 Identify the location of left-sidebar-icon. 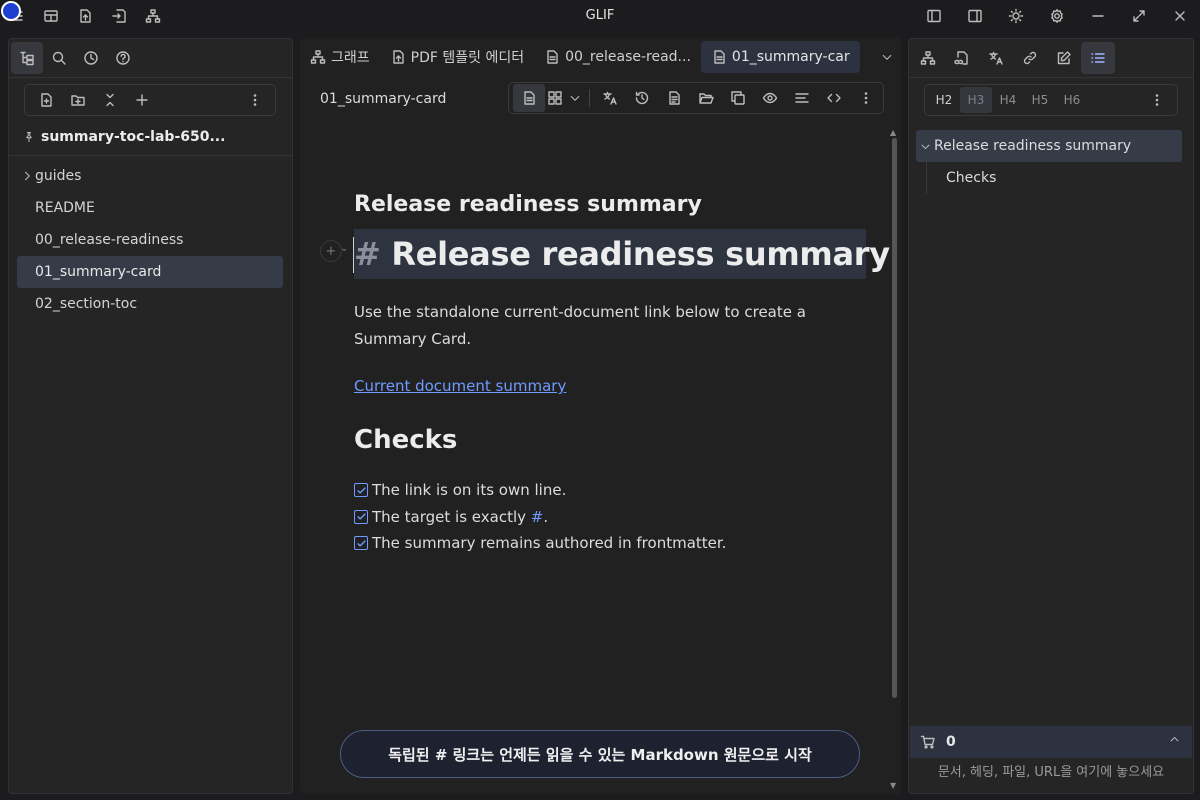
(933, 16).